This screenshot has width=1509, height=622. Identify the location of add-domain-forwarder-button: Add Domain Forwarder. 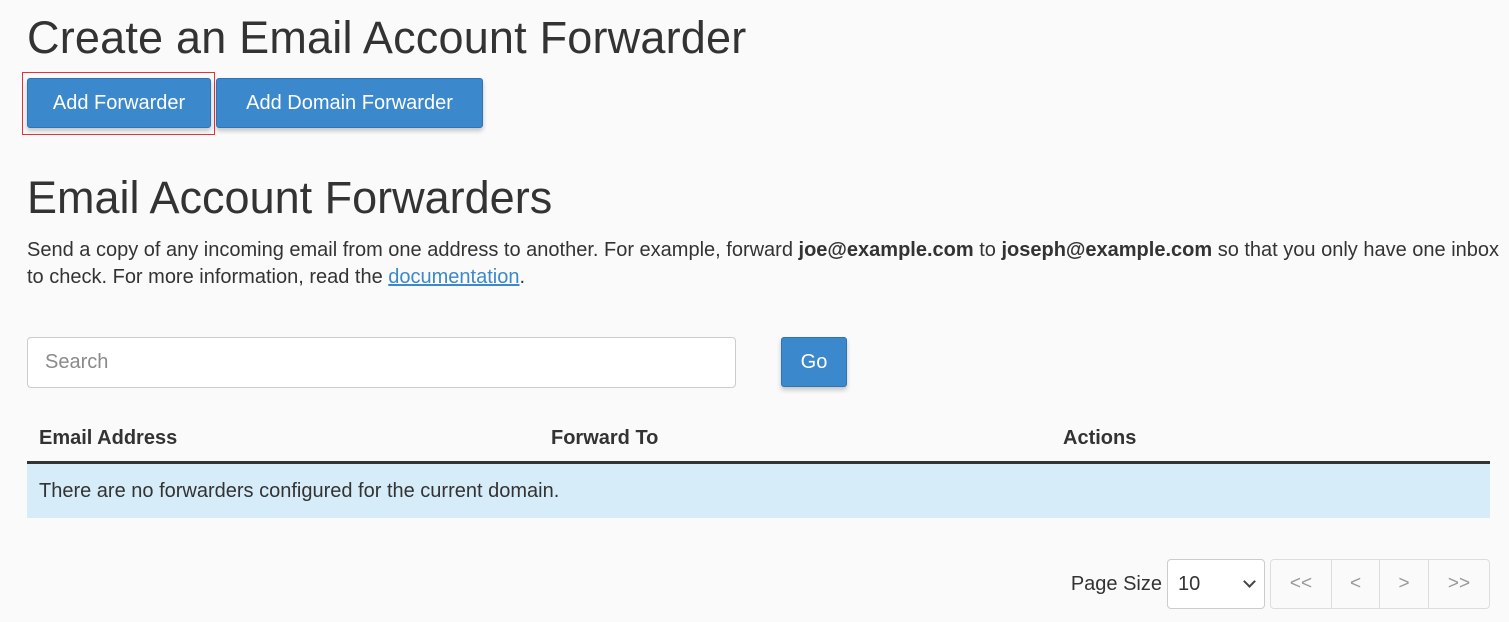
(349, 103).